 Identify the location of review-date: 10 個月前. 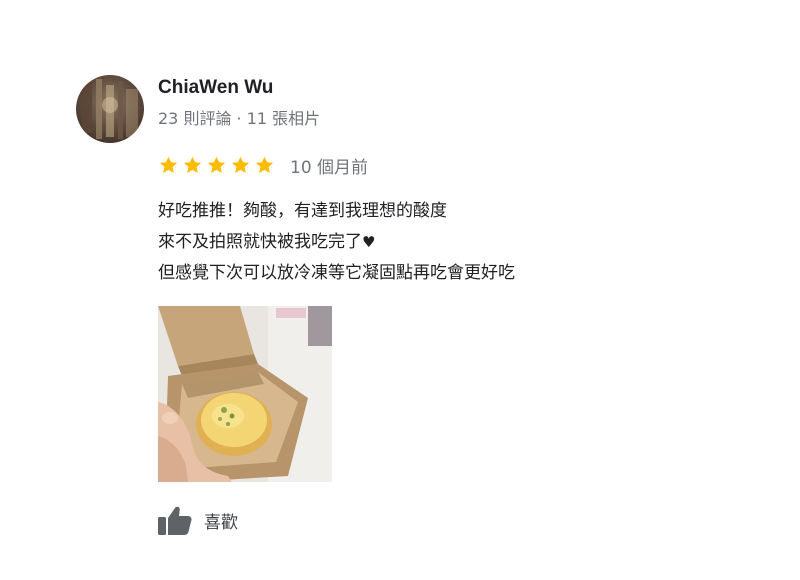
(329, 167).